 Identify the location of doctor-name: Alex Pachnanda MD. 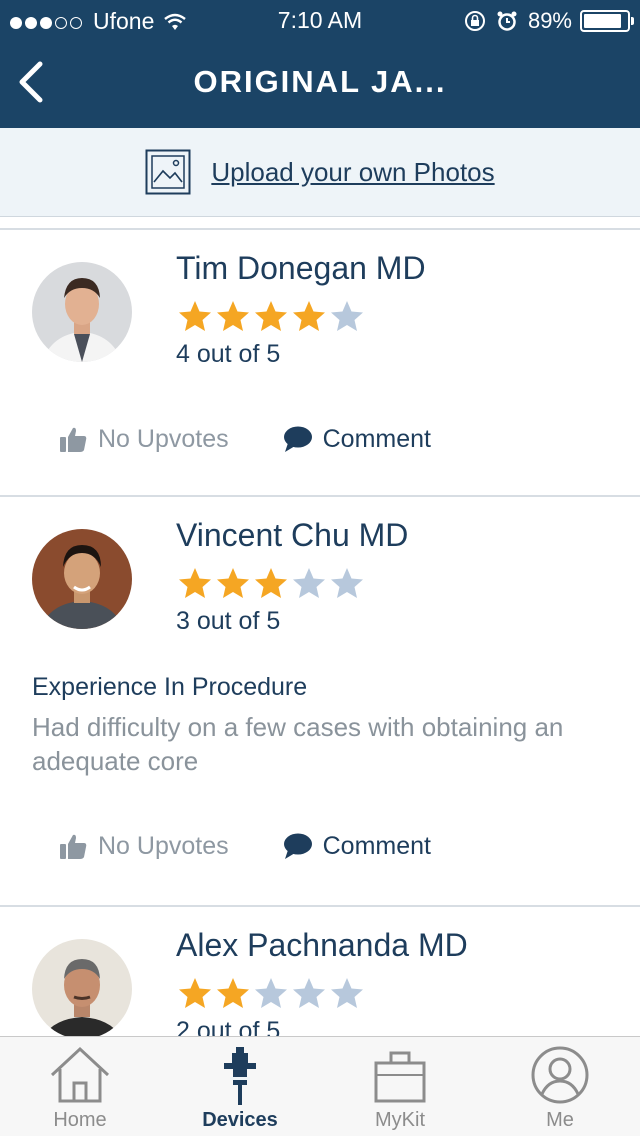
(322, 945).